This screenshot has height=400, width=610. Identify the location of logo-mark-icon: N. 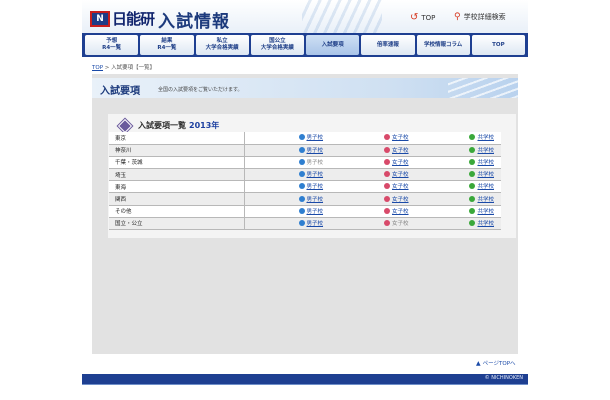
(100, 18).